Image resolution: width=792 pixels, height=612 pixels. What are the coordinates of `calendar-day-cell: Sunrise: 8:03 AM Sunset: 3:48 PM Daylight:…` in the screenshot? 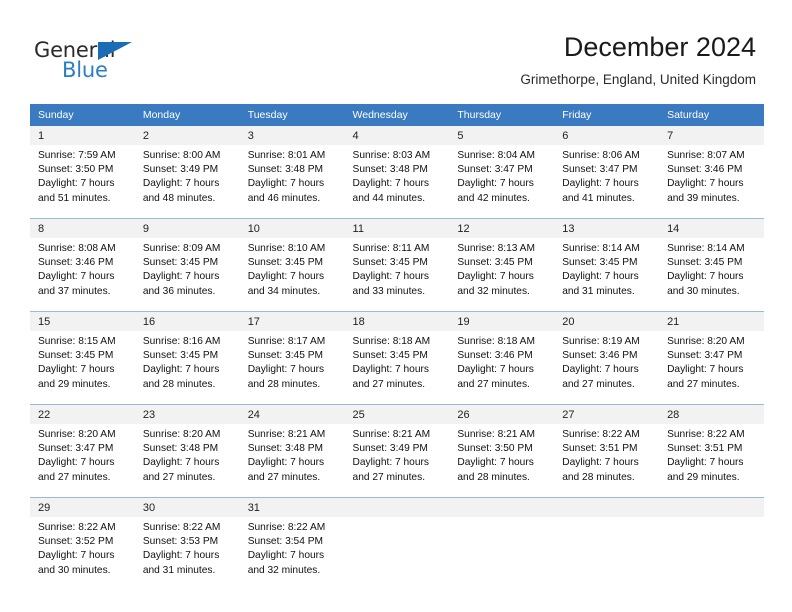 It's located at (397, 182).